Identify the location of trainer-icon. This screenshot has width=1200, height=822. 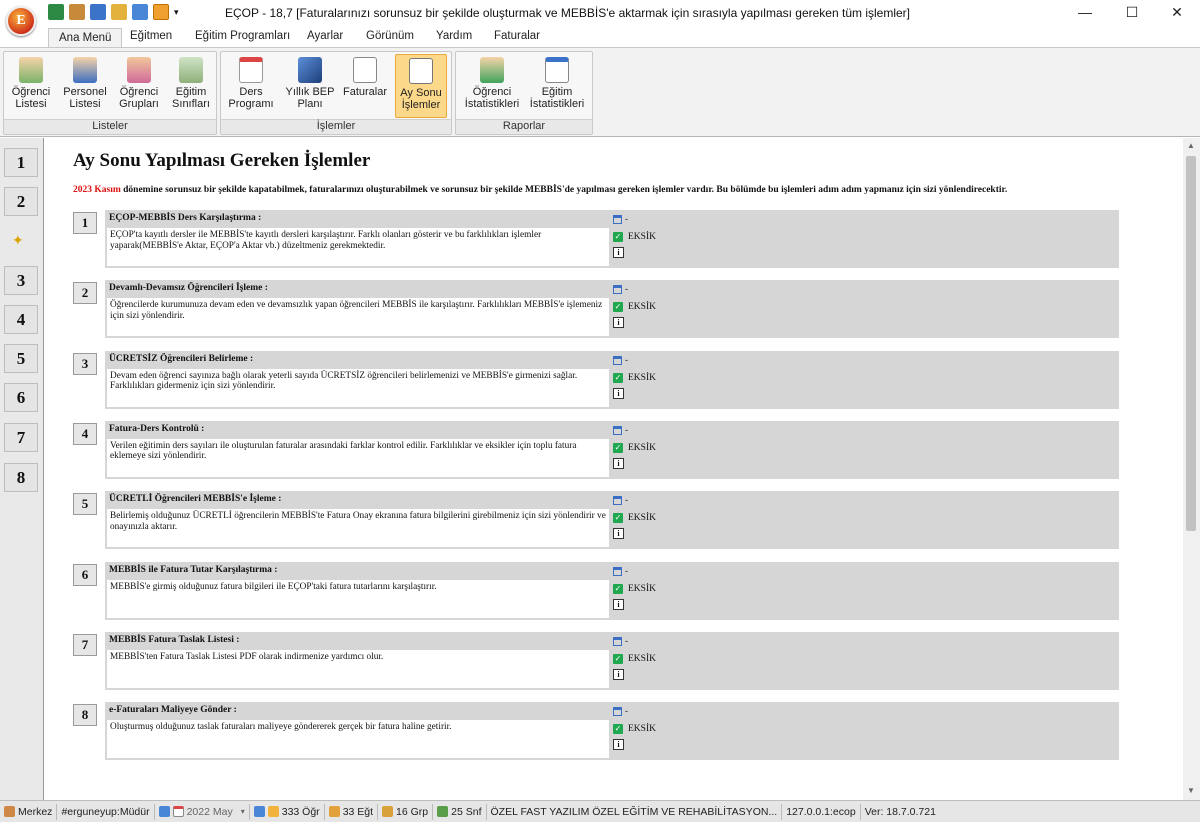
(334, 811).